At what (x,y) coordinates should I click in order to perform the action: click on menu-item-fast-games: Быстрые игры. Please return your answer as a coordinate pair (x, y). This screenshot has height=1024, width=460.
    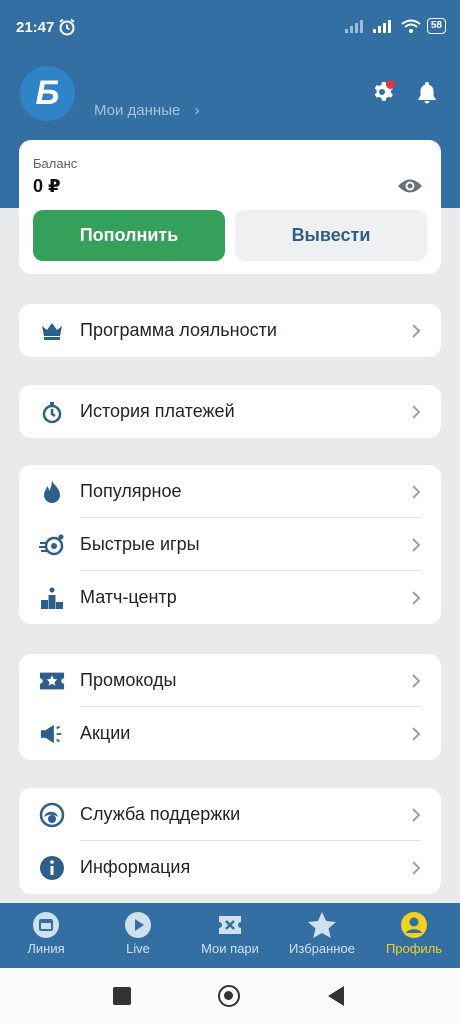
    Looking at the image, I should click on (230, 544).